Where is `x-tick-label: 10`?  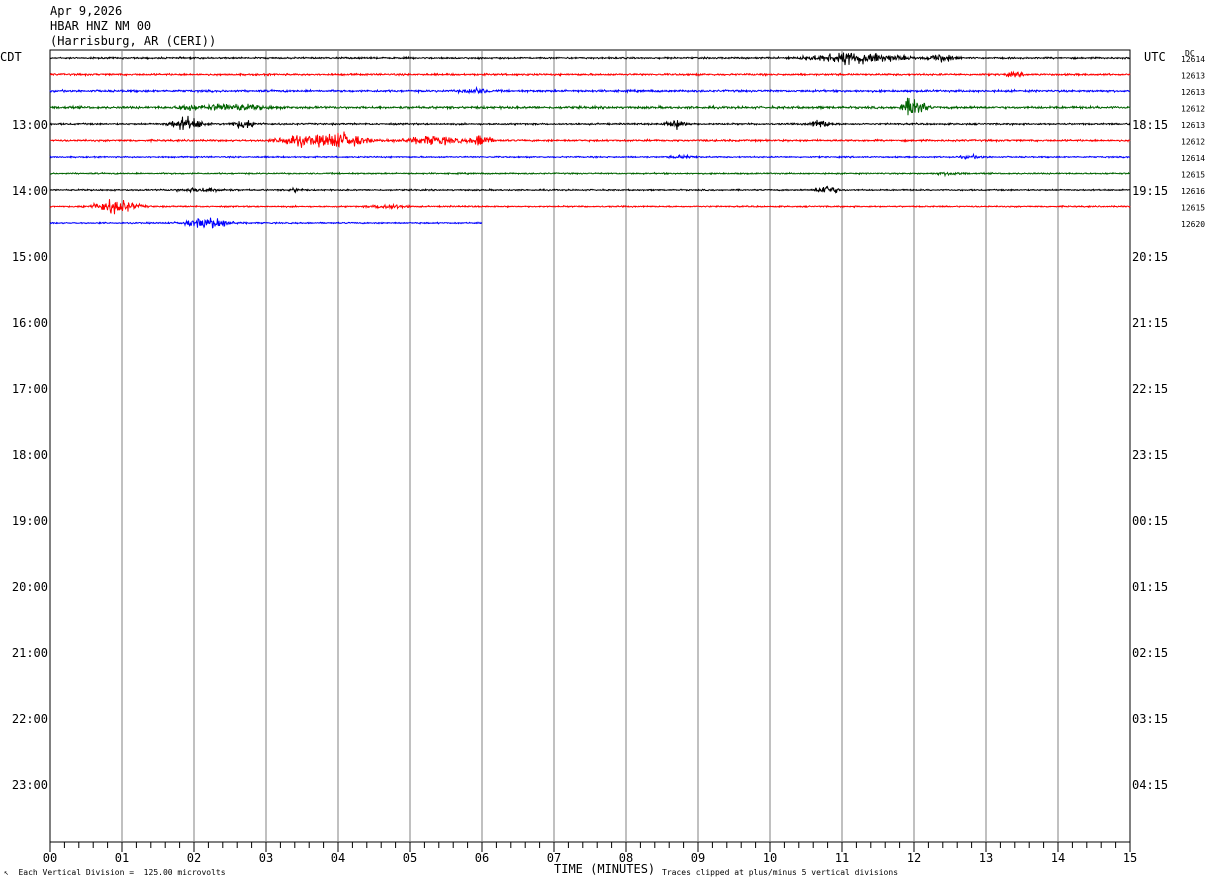
x-tick-label: 10 is located at coordinates (770, 858).